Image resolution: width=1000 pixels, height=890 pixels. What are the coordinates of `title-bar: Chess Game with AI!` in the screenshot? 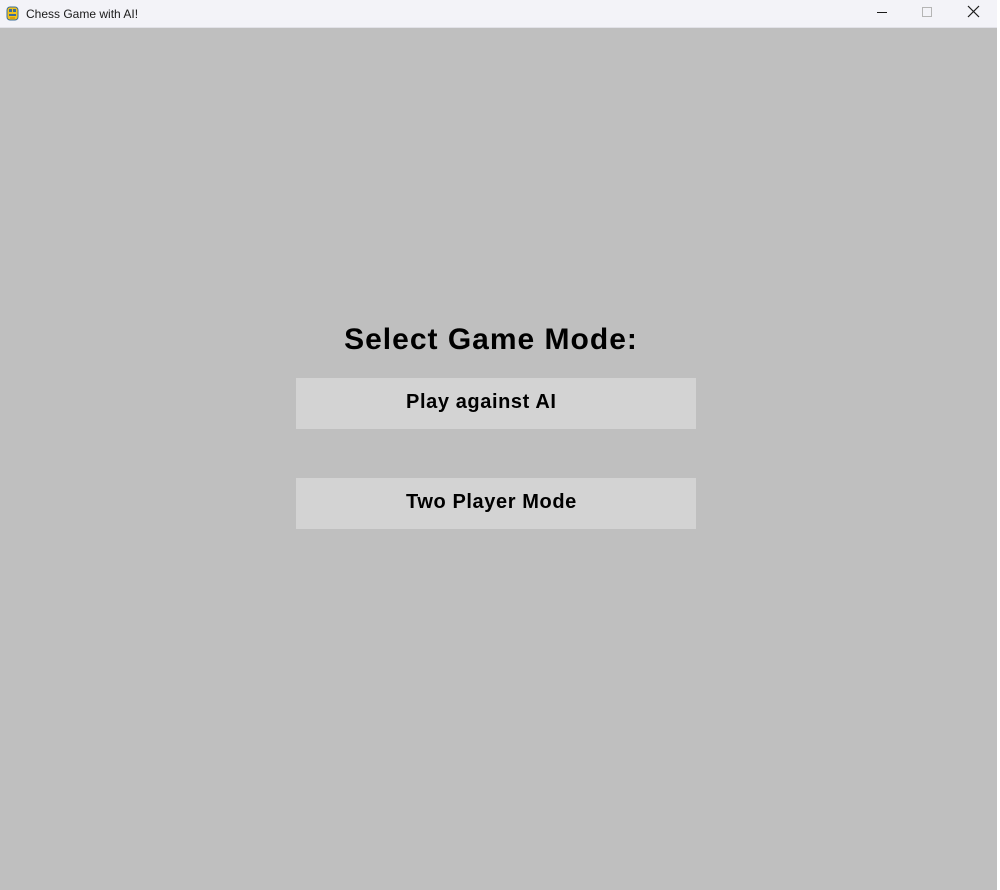 It's located at (498, 14).